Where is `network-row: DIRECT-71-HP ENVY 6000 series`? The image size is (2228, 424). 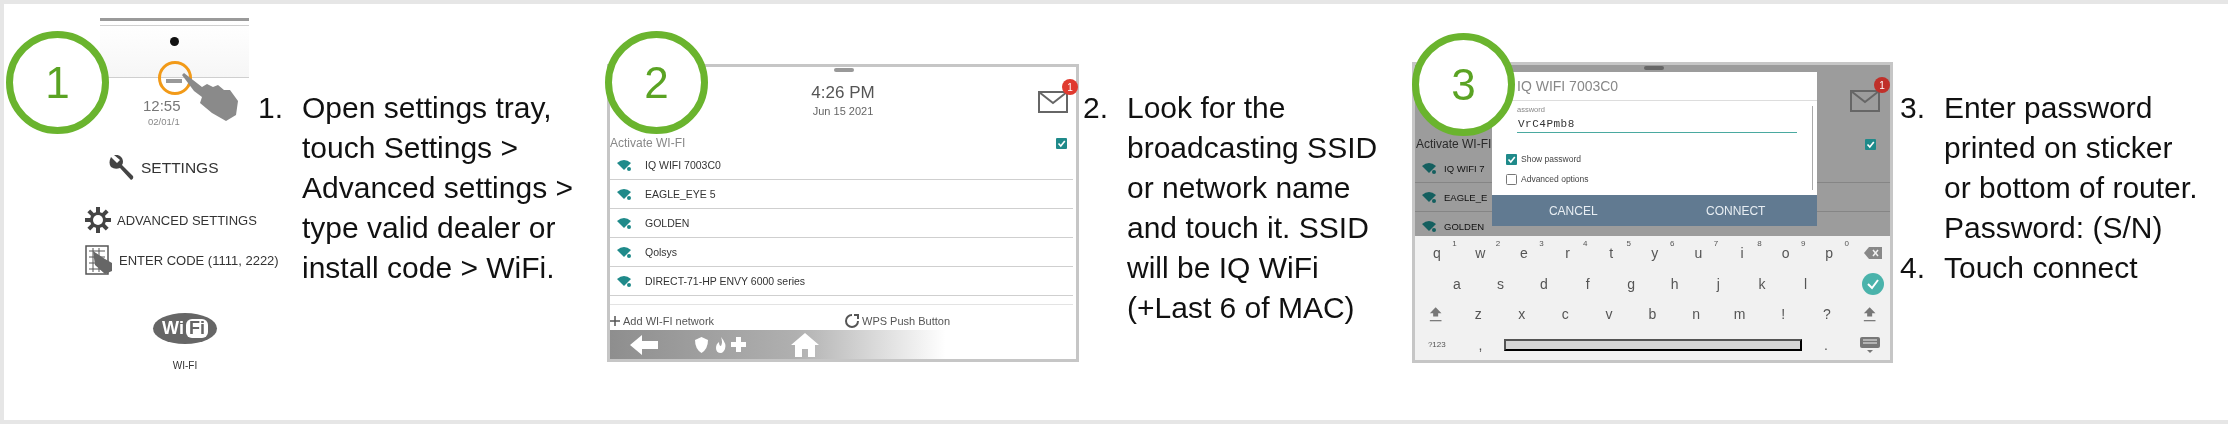
network-row: DIRECT-71-HP ENVY 6000 series is located at coordinates (841, 281).